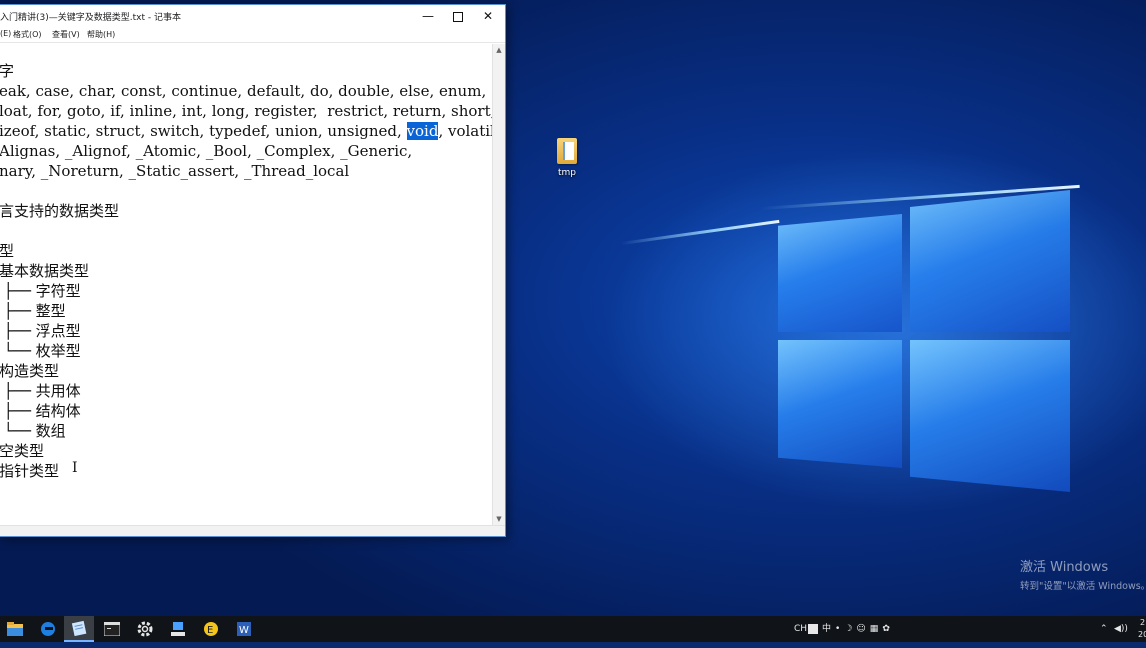 This screenshot has width=1146, height=648. I want to click on ime-language: CH, so click(800, 629).